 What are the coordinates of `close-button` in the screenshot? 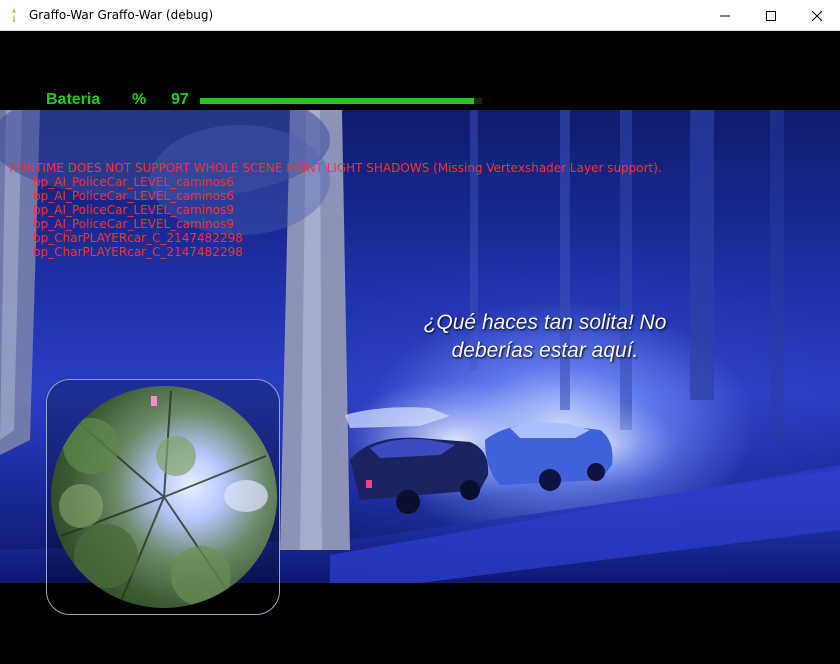 It's located at (817, 15).